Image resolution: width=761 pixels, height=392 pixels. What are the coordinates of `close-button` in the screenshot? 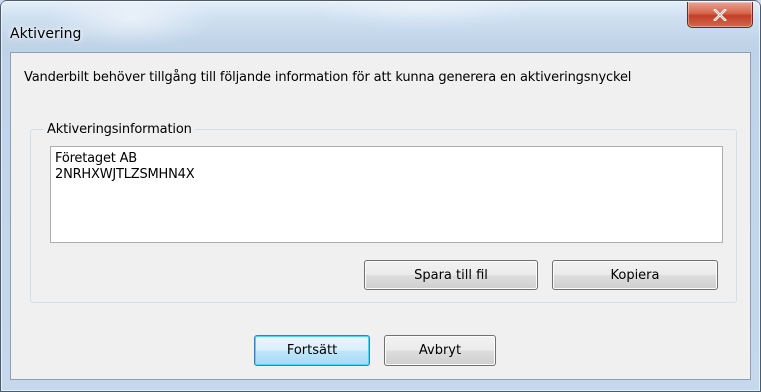 It's located at (720, 15).